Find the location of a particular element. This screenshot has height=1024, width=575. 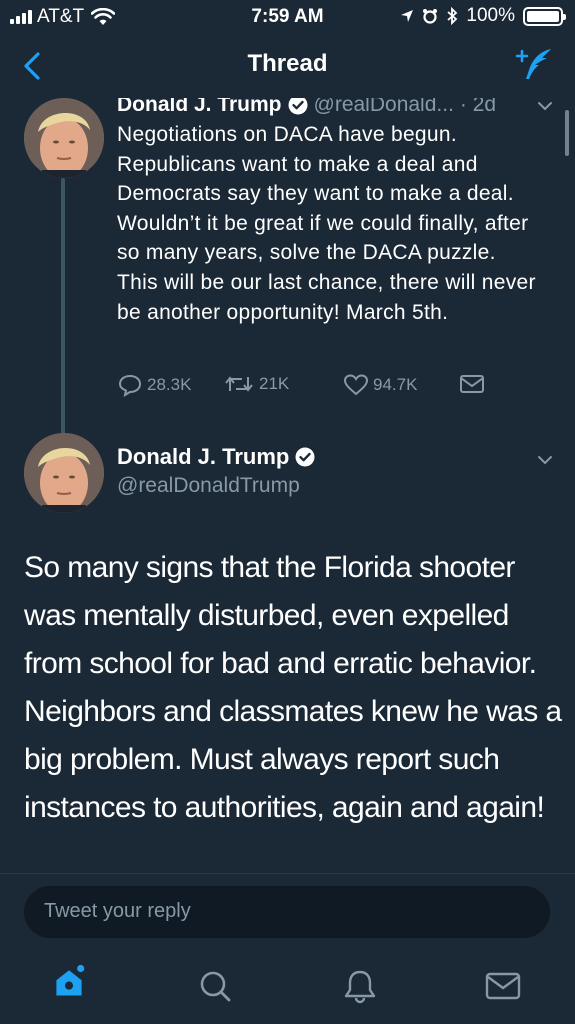

bluetooth-icon is located at coordinates (452, 16).